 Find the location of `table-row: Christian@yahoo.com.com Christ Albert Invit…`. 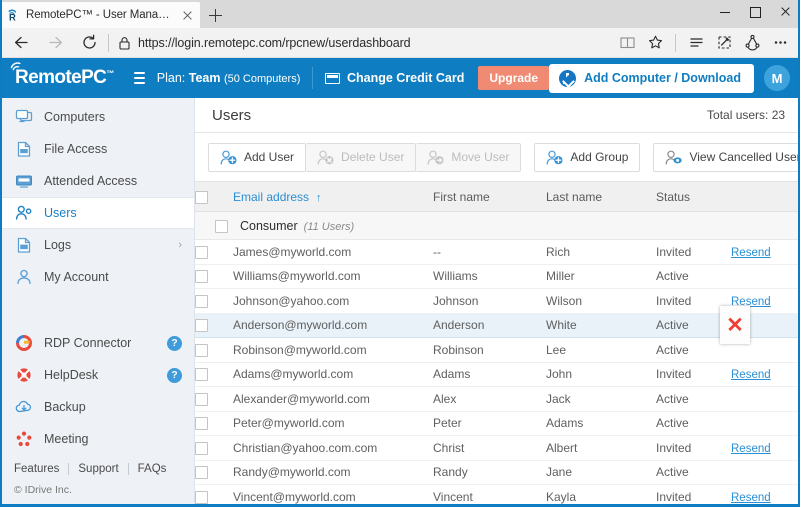

table-row: Christian@yahoo.com.com Christ Albert Invit… is located at coordinates (497, 448).